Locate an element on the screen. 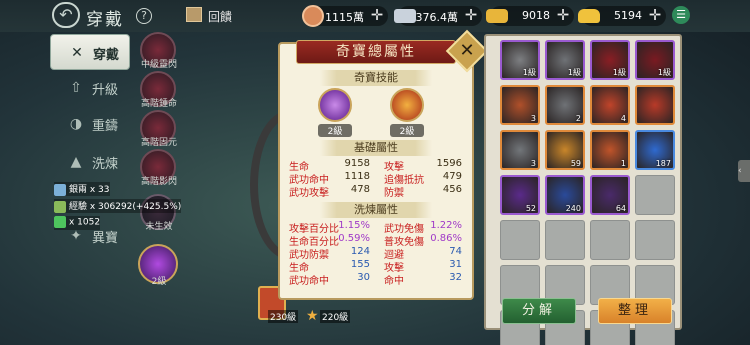  treasure-icon: ✦ is located at coordinates (76, 236).